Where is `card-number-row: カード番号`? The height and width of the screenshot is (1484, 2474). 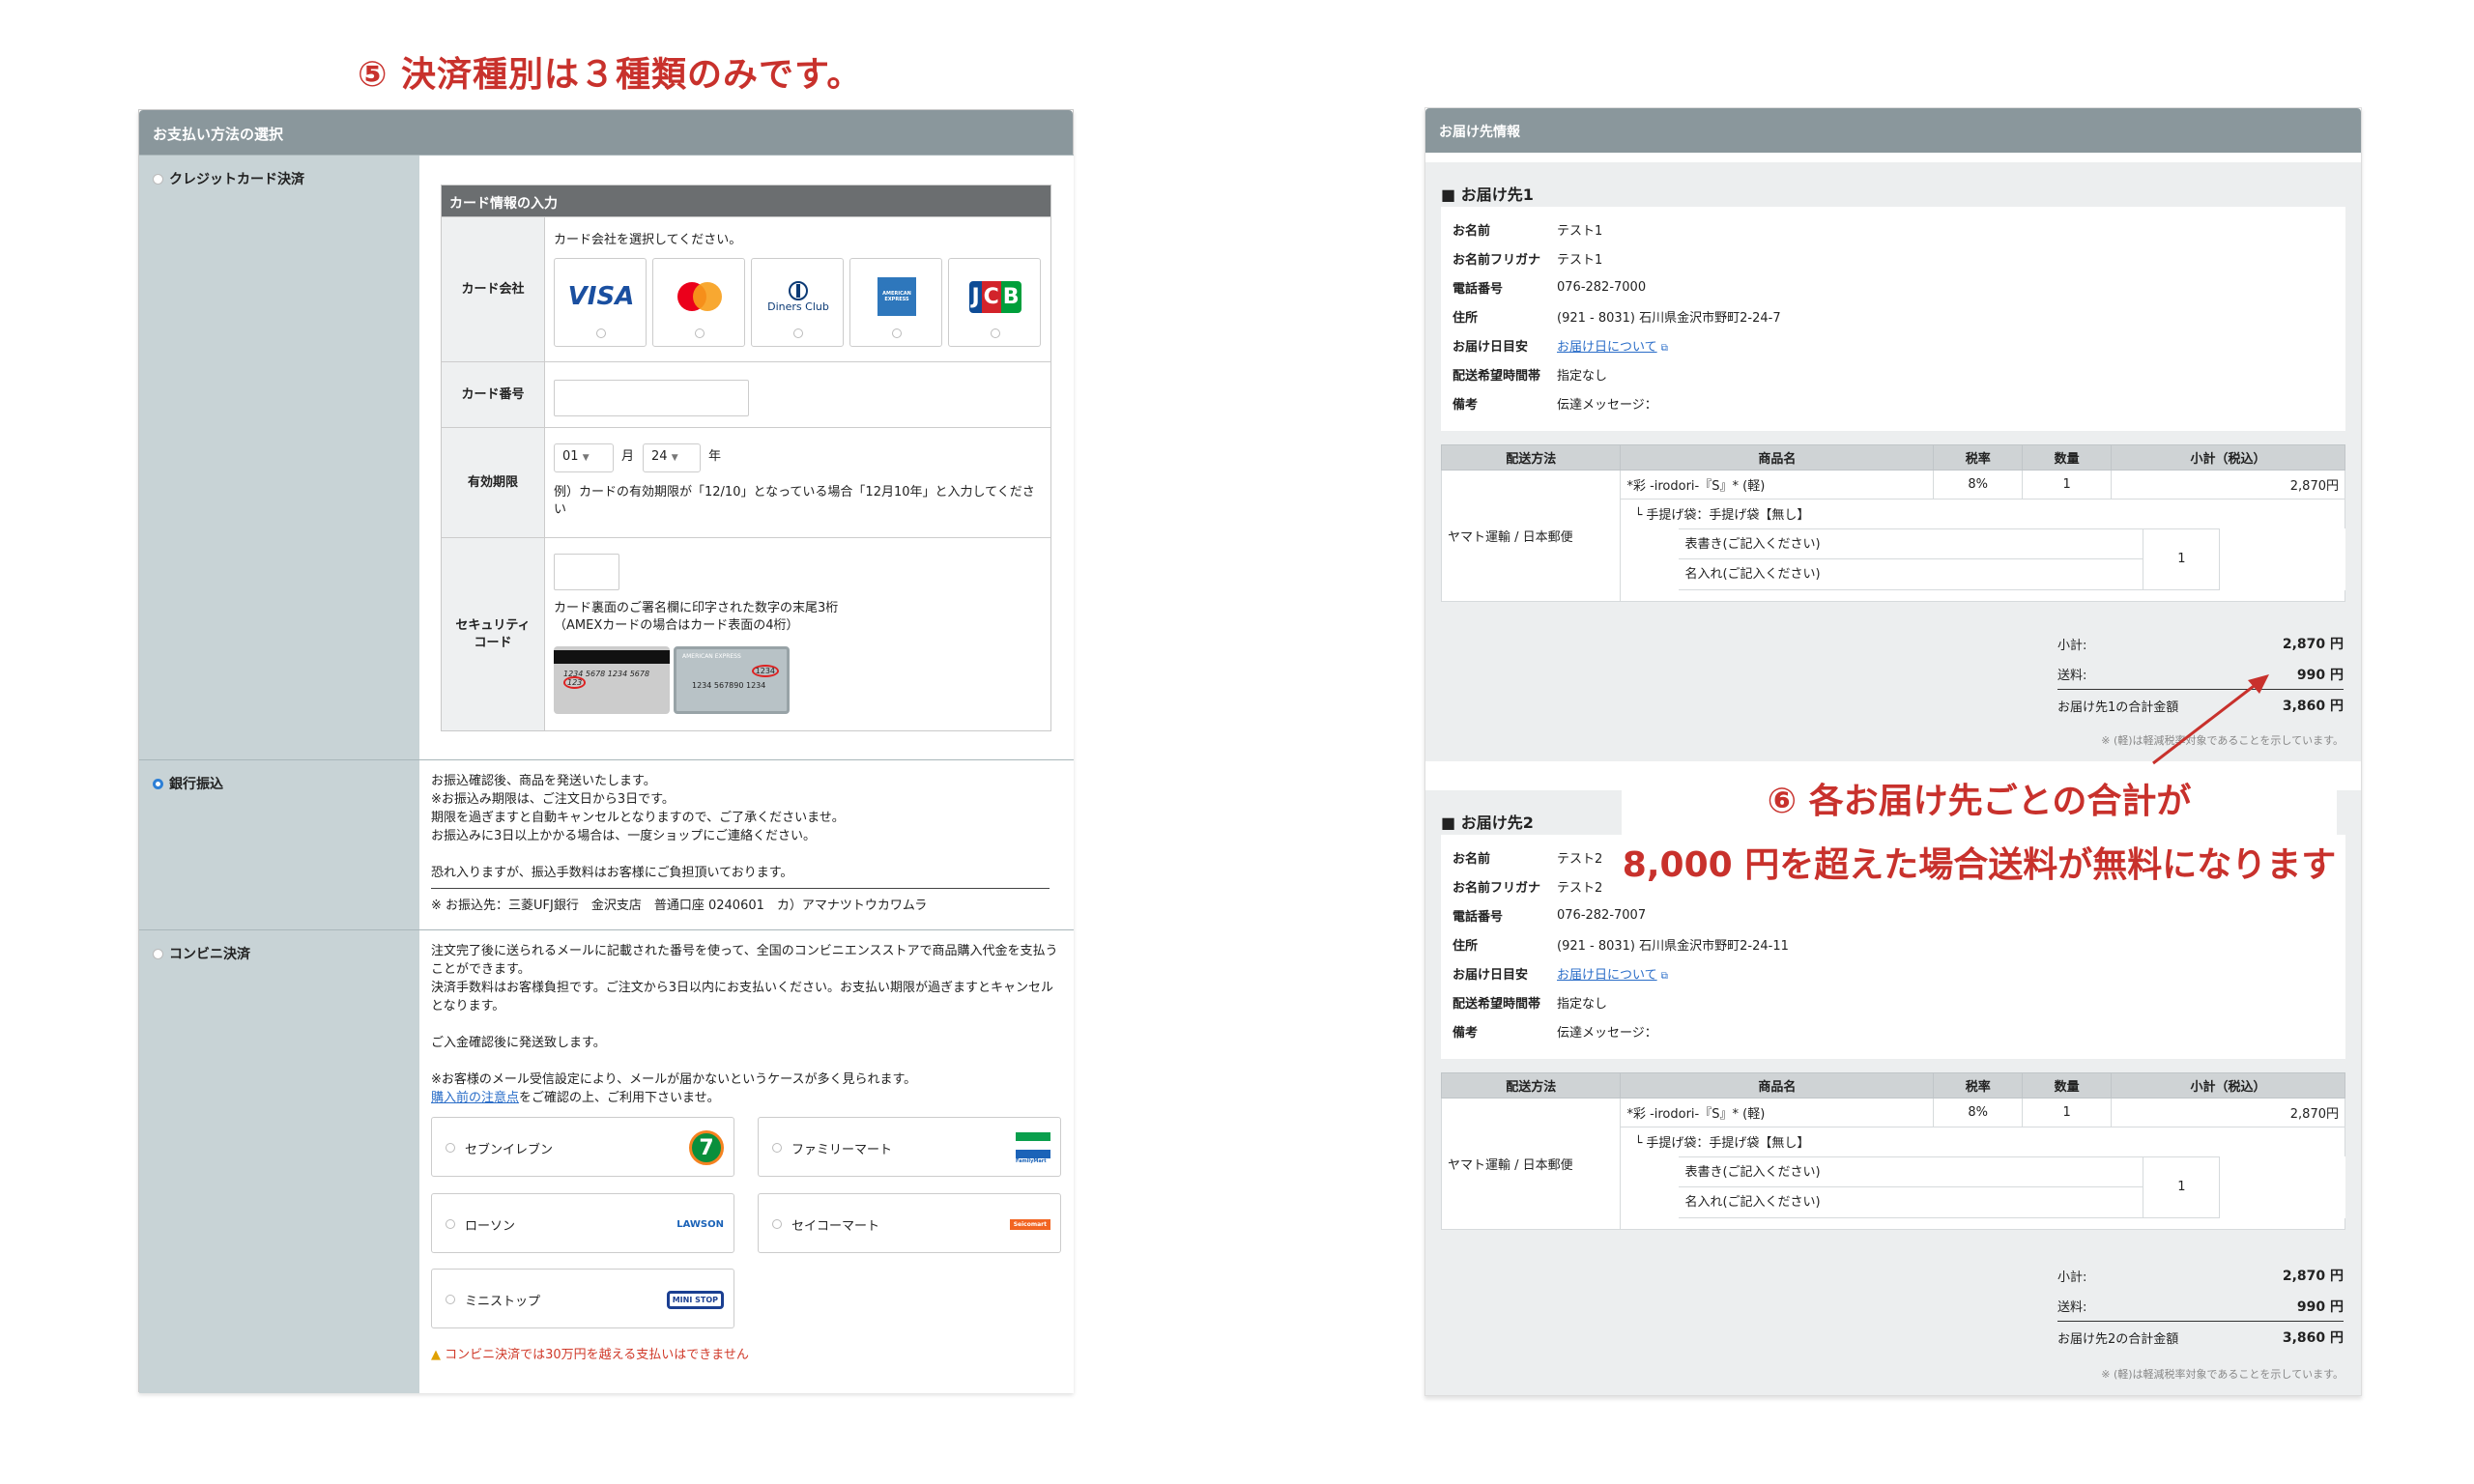 card-number-row: カード番号 is located at coordinates (746, 394).